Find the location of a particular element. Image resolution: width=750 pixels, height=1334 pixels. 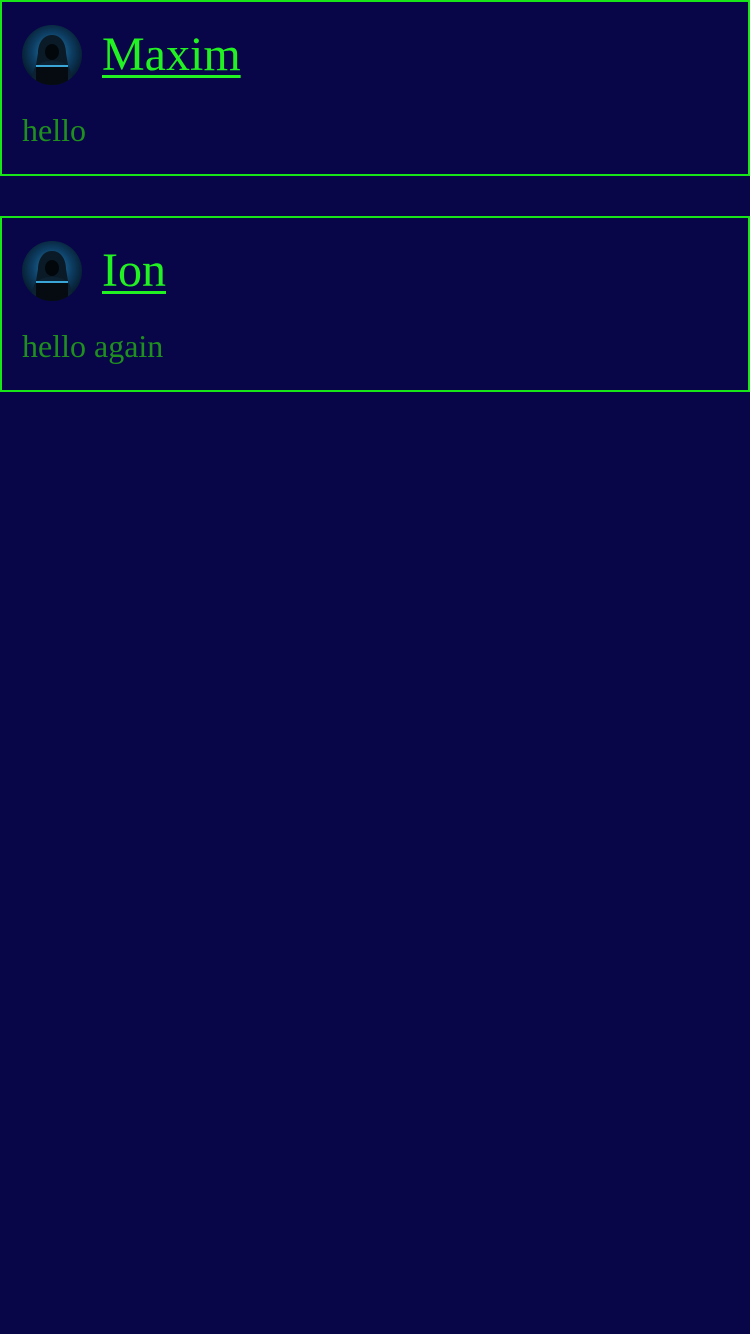

post-header: Maxim is located at coordinates (131, 55).